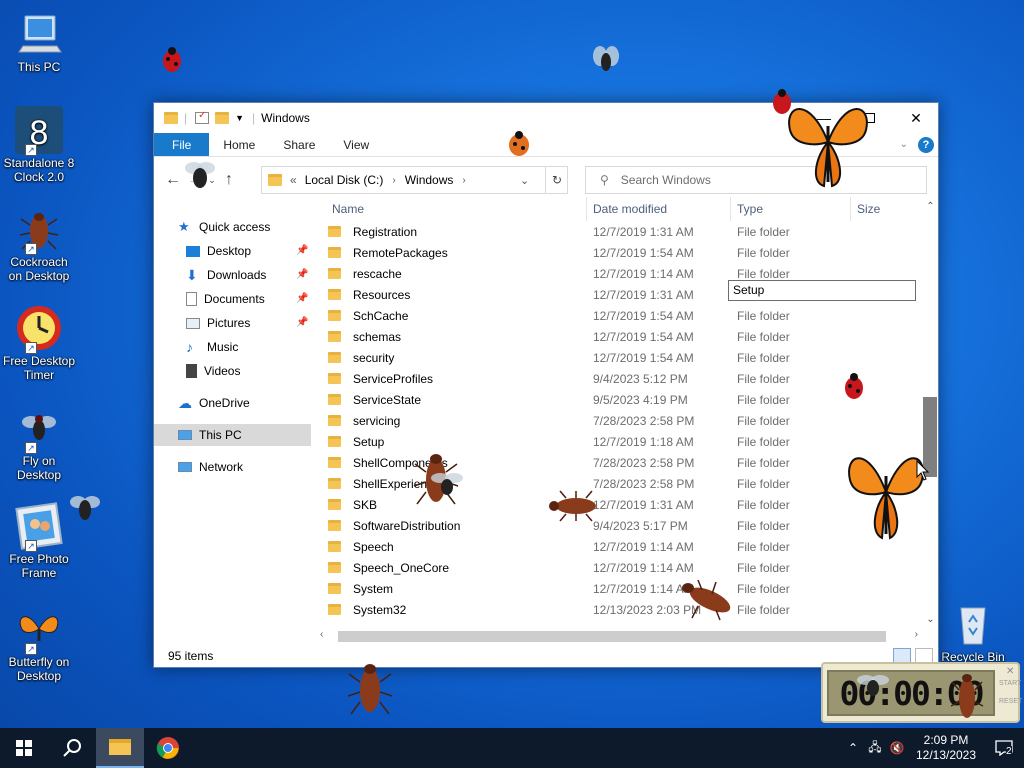 This screenshot has width=1024, height=768. Describe the element at coordinates (39, 145) in the screenshot. I see `desktop-icon-standalone-clock: 8 ↗ Standalone 8 Clock 2.0` at that location.